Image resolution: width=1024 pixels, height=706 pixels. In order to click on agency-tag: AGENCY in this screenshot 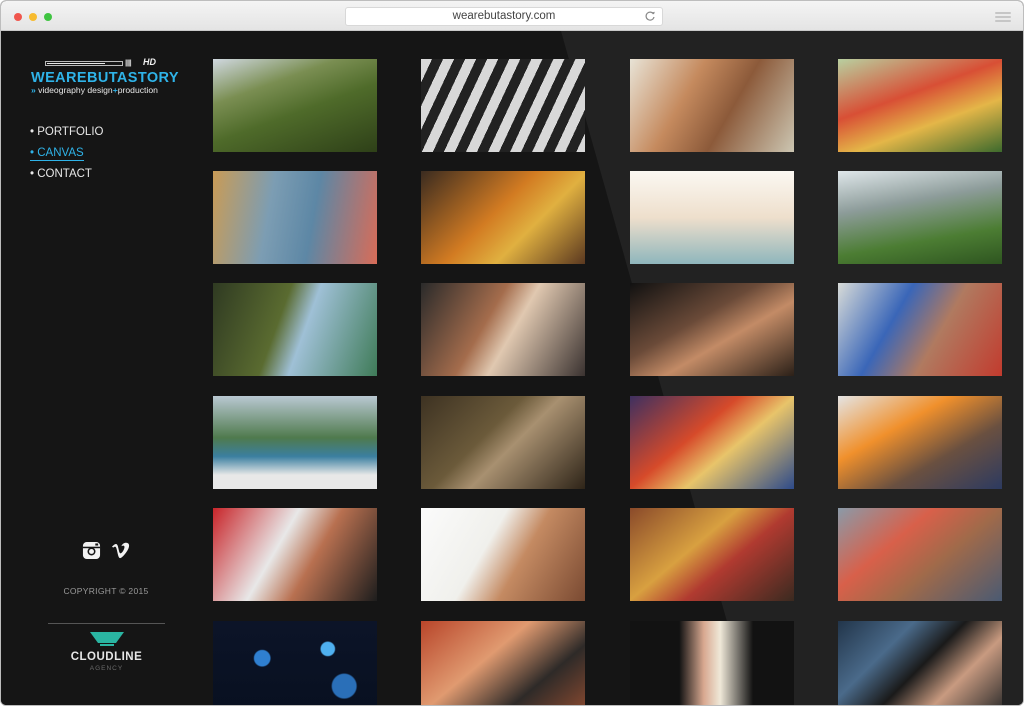, I will do `click(106, 668)`.